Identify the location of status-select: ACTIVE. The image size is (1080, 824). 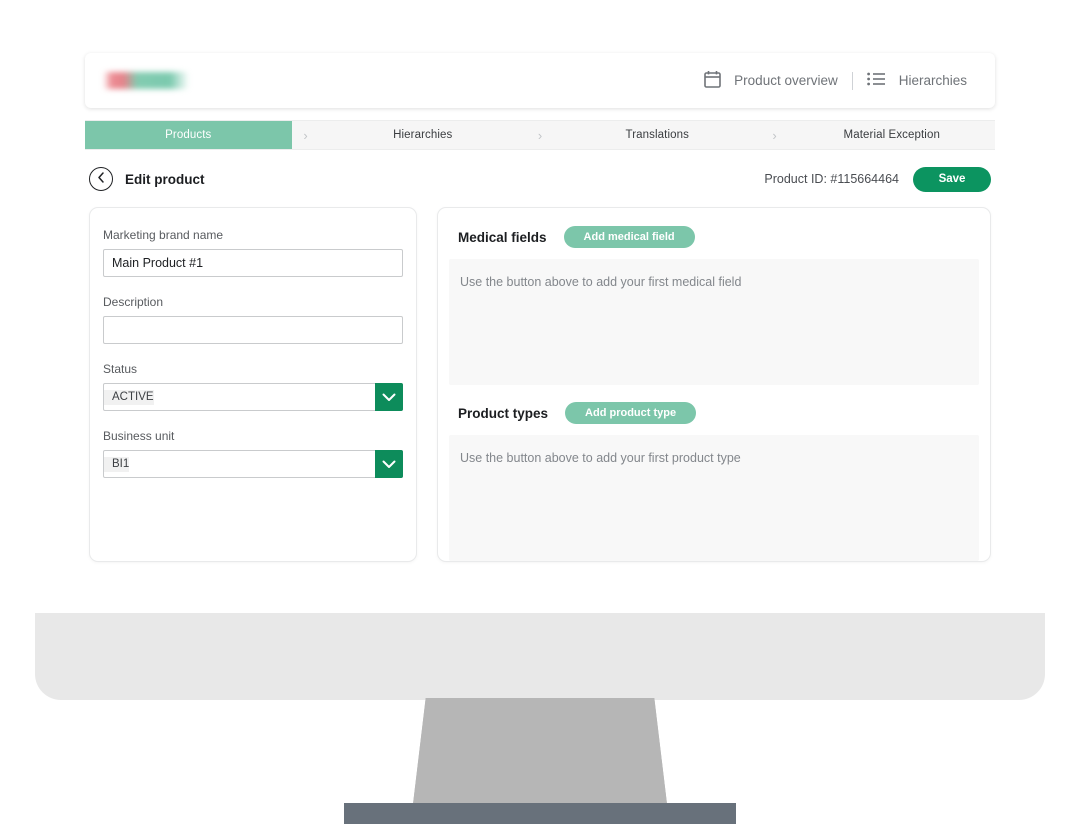
(253, 397).